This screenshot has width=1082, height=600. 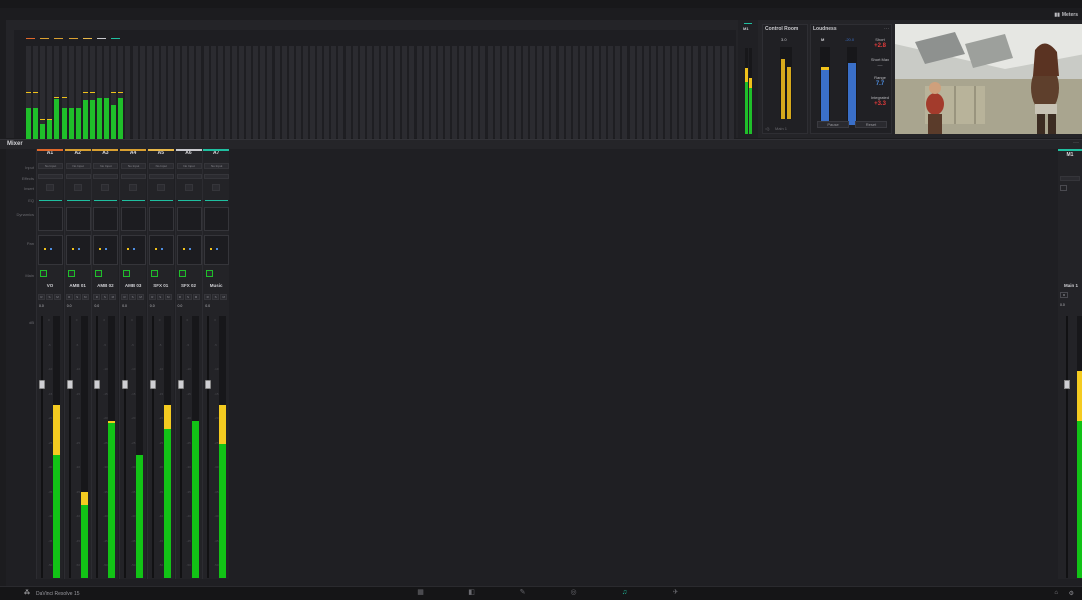 I want to click on settings-gear-icon: ⚙, so click(x=1071, y=593).